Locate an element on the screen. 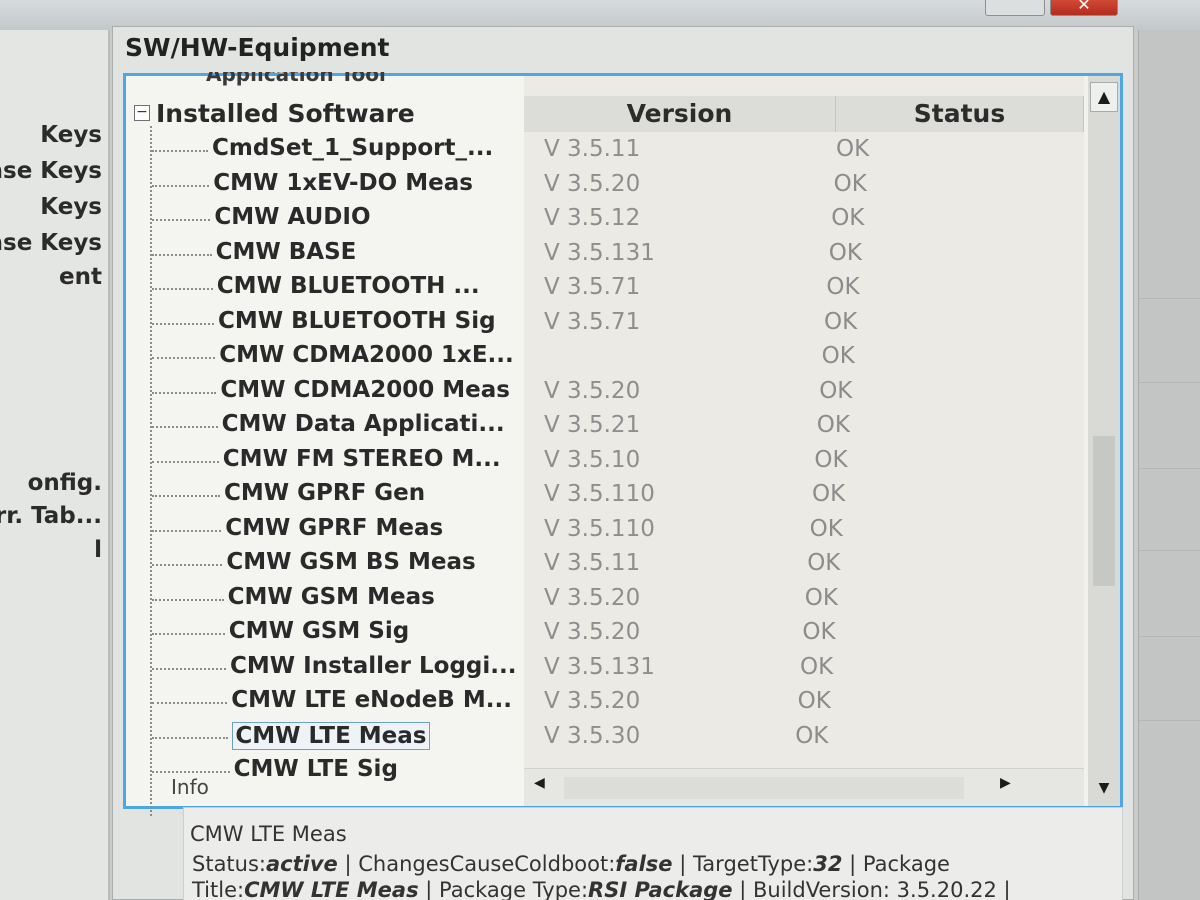  partial-tree-item: Application Tool is located at coordinates (296, 74).